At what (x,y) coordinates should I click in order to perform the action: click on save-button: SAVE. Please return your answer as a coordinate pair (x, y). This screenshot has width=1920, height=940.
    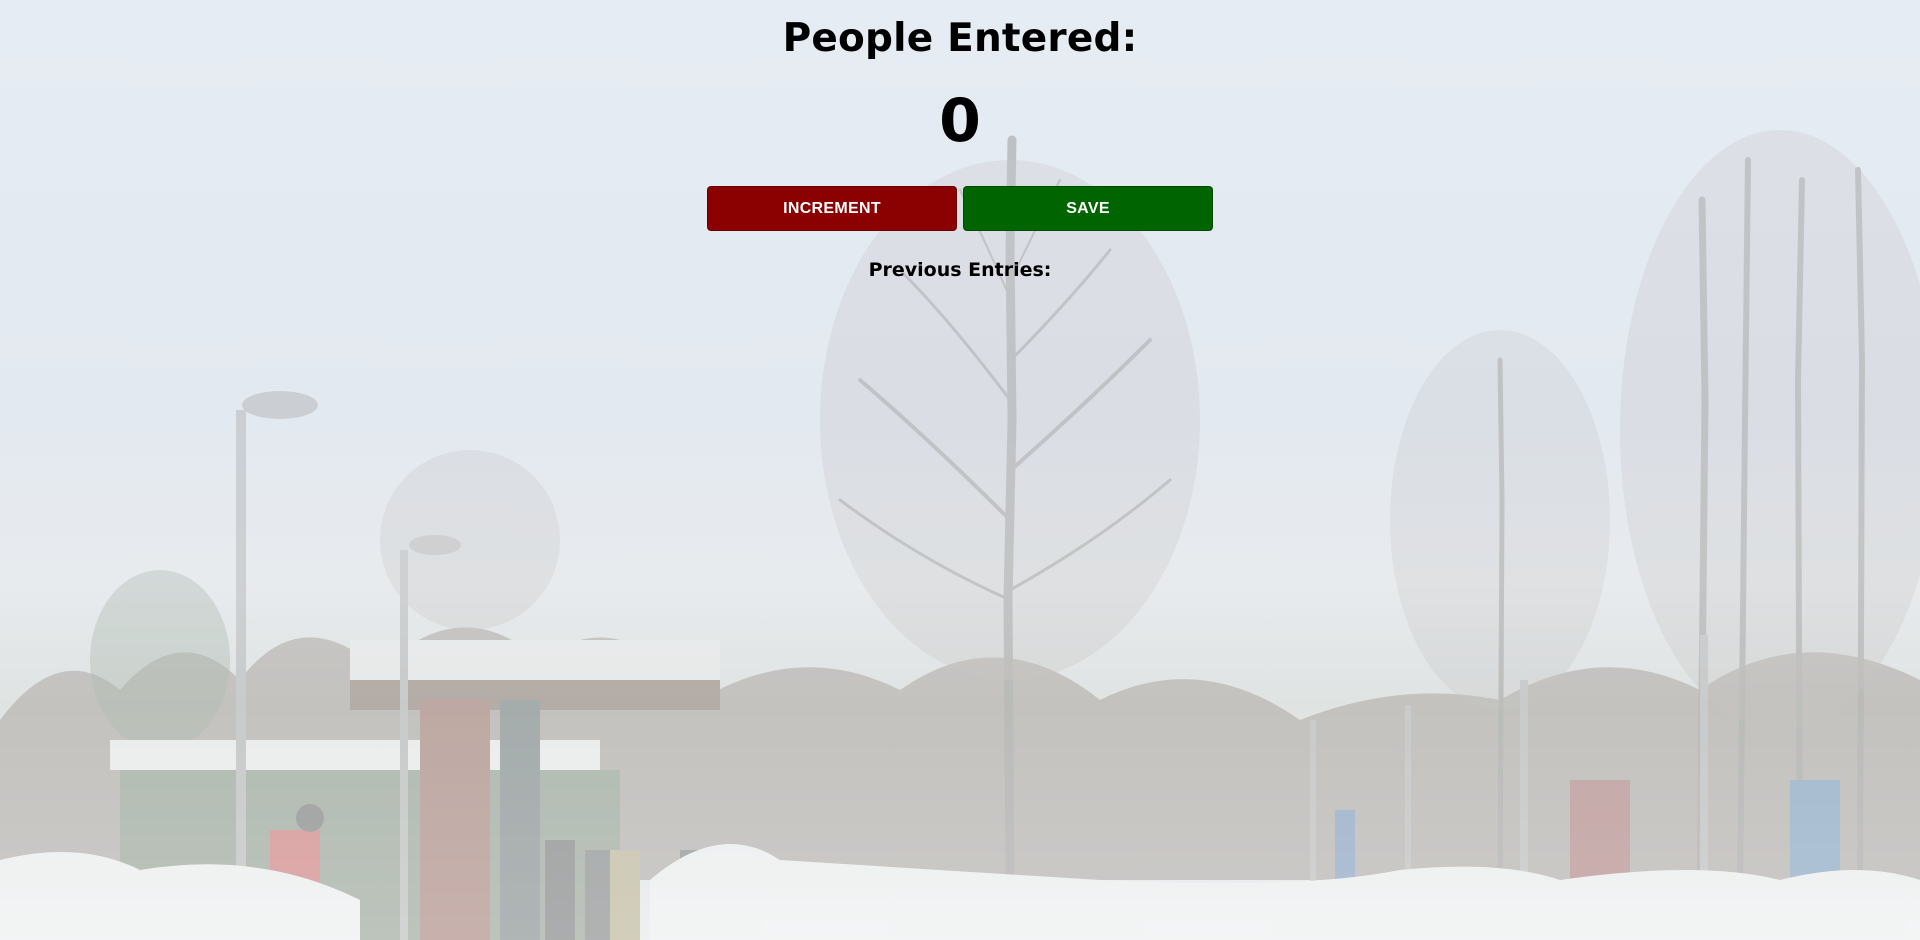
    Looking at the image, I should click on (1088, 208).